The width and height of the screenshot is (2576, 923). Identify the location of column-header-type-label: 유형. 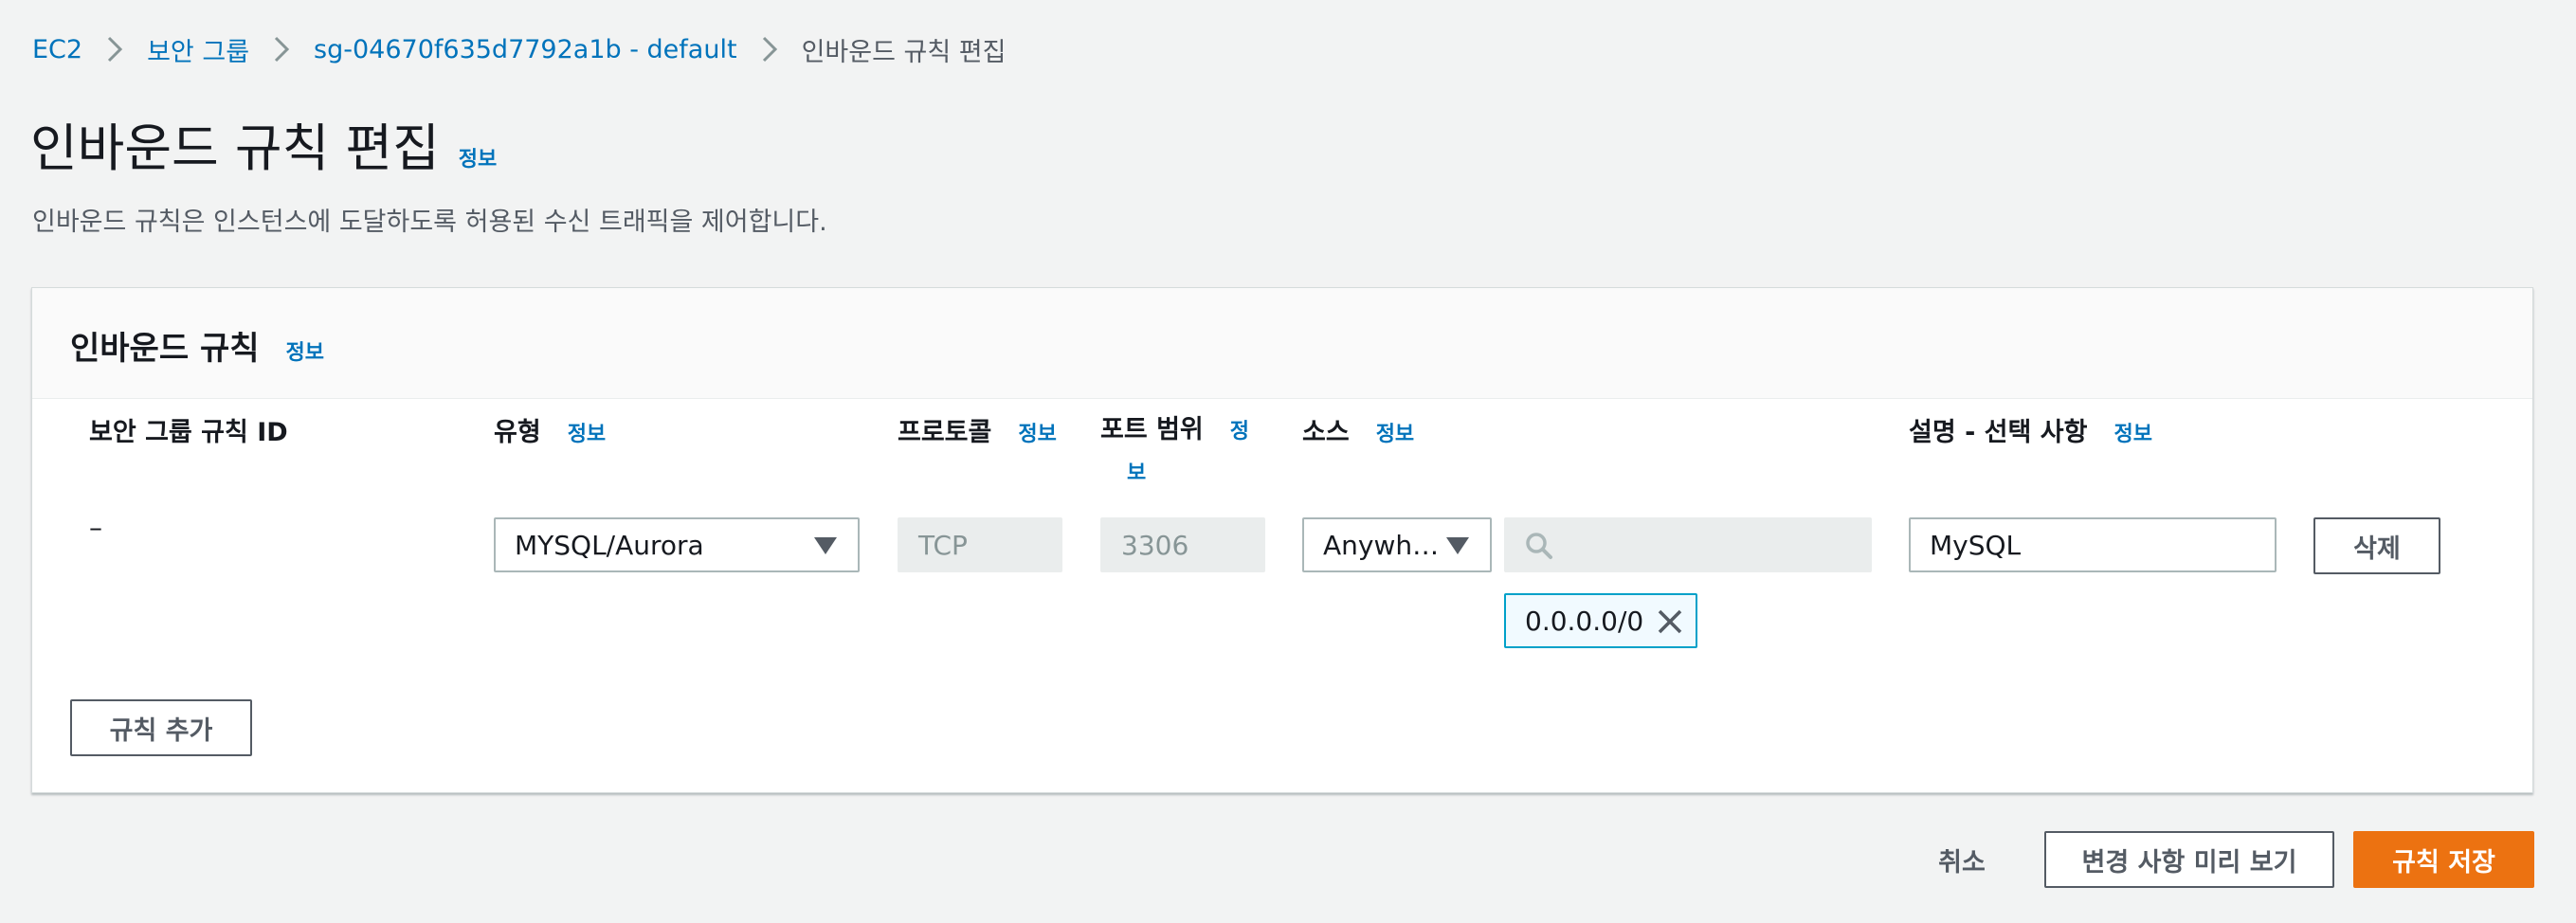
(517, 432).